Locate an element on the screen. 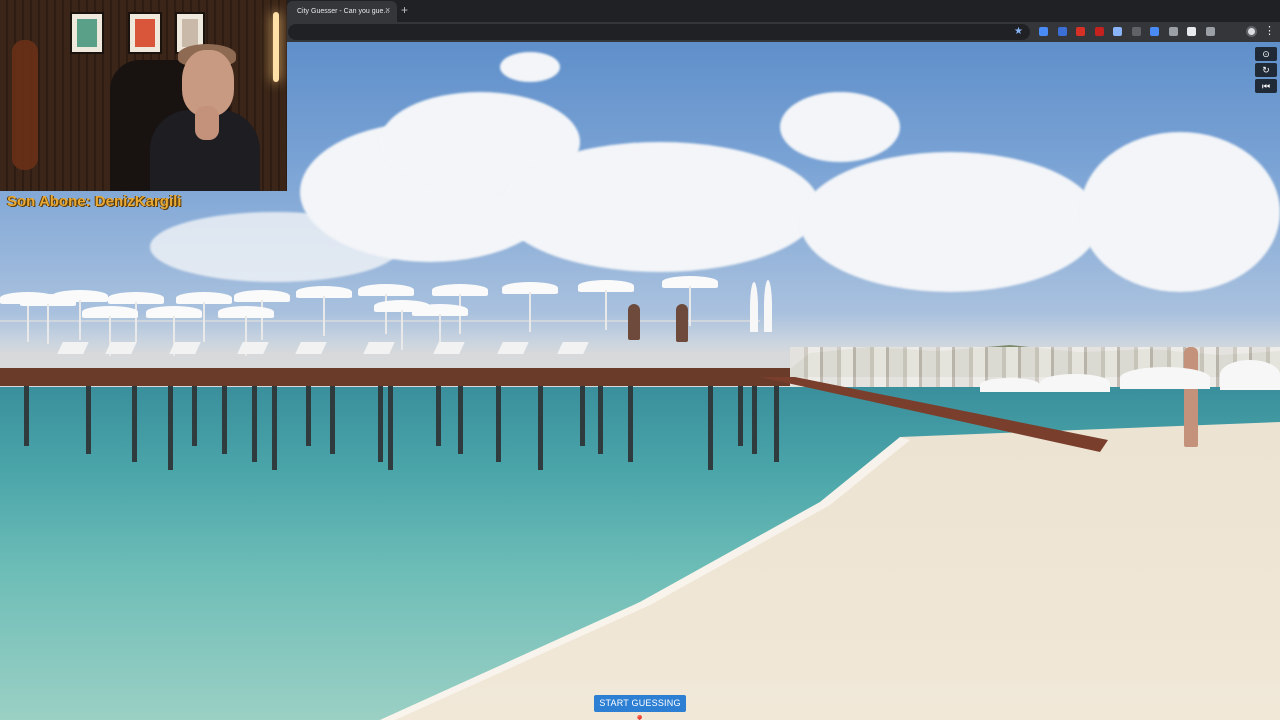 The height and width of the screenshot is (720, 1280). skip-back-icon: ⏮ is located at coordinates (1266, 86).